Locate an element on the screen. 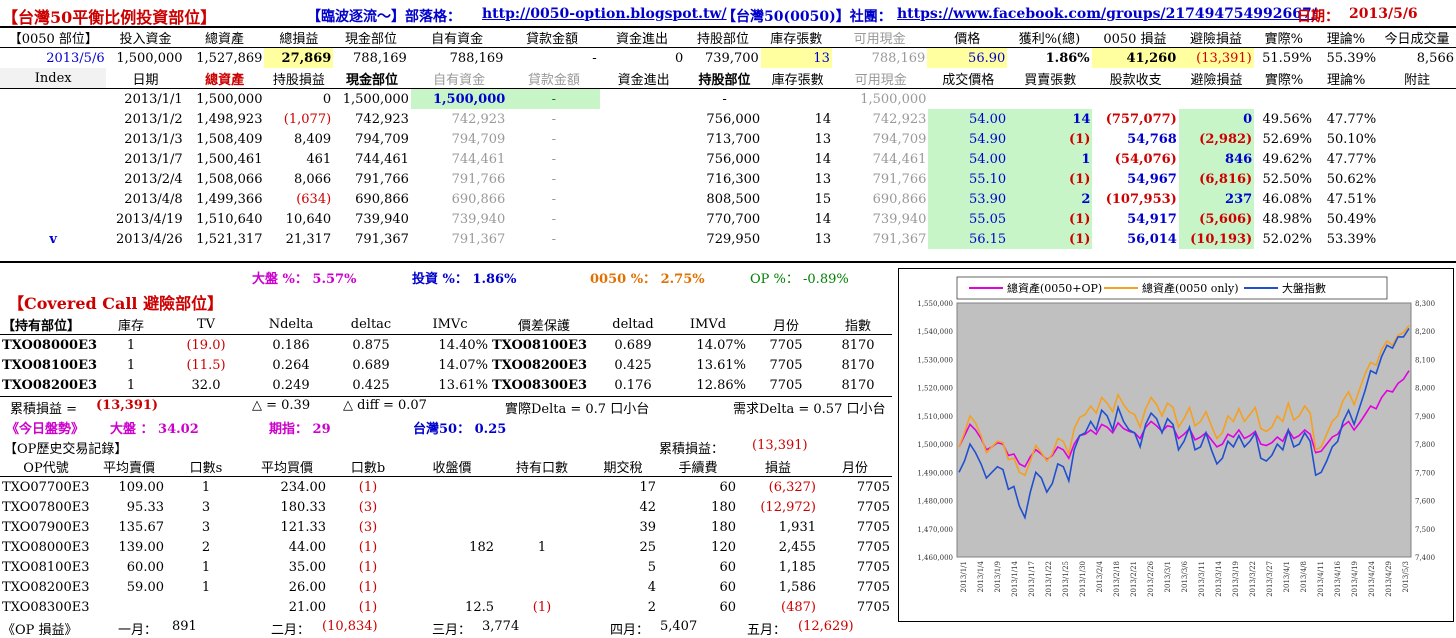  history-header: 避險損益 is located at coordinates (1216, 78).